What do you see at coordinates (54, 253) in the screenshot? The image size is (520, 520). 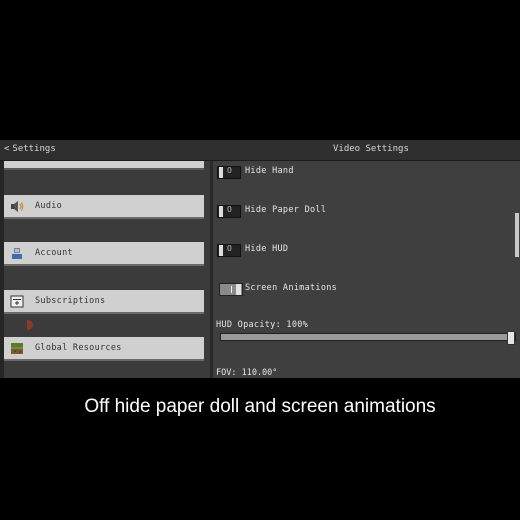 I see `sidebar-item-label: Account` at bounding box center [54, 253].